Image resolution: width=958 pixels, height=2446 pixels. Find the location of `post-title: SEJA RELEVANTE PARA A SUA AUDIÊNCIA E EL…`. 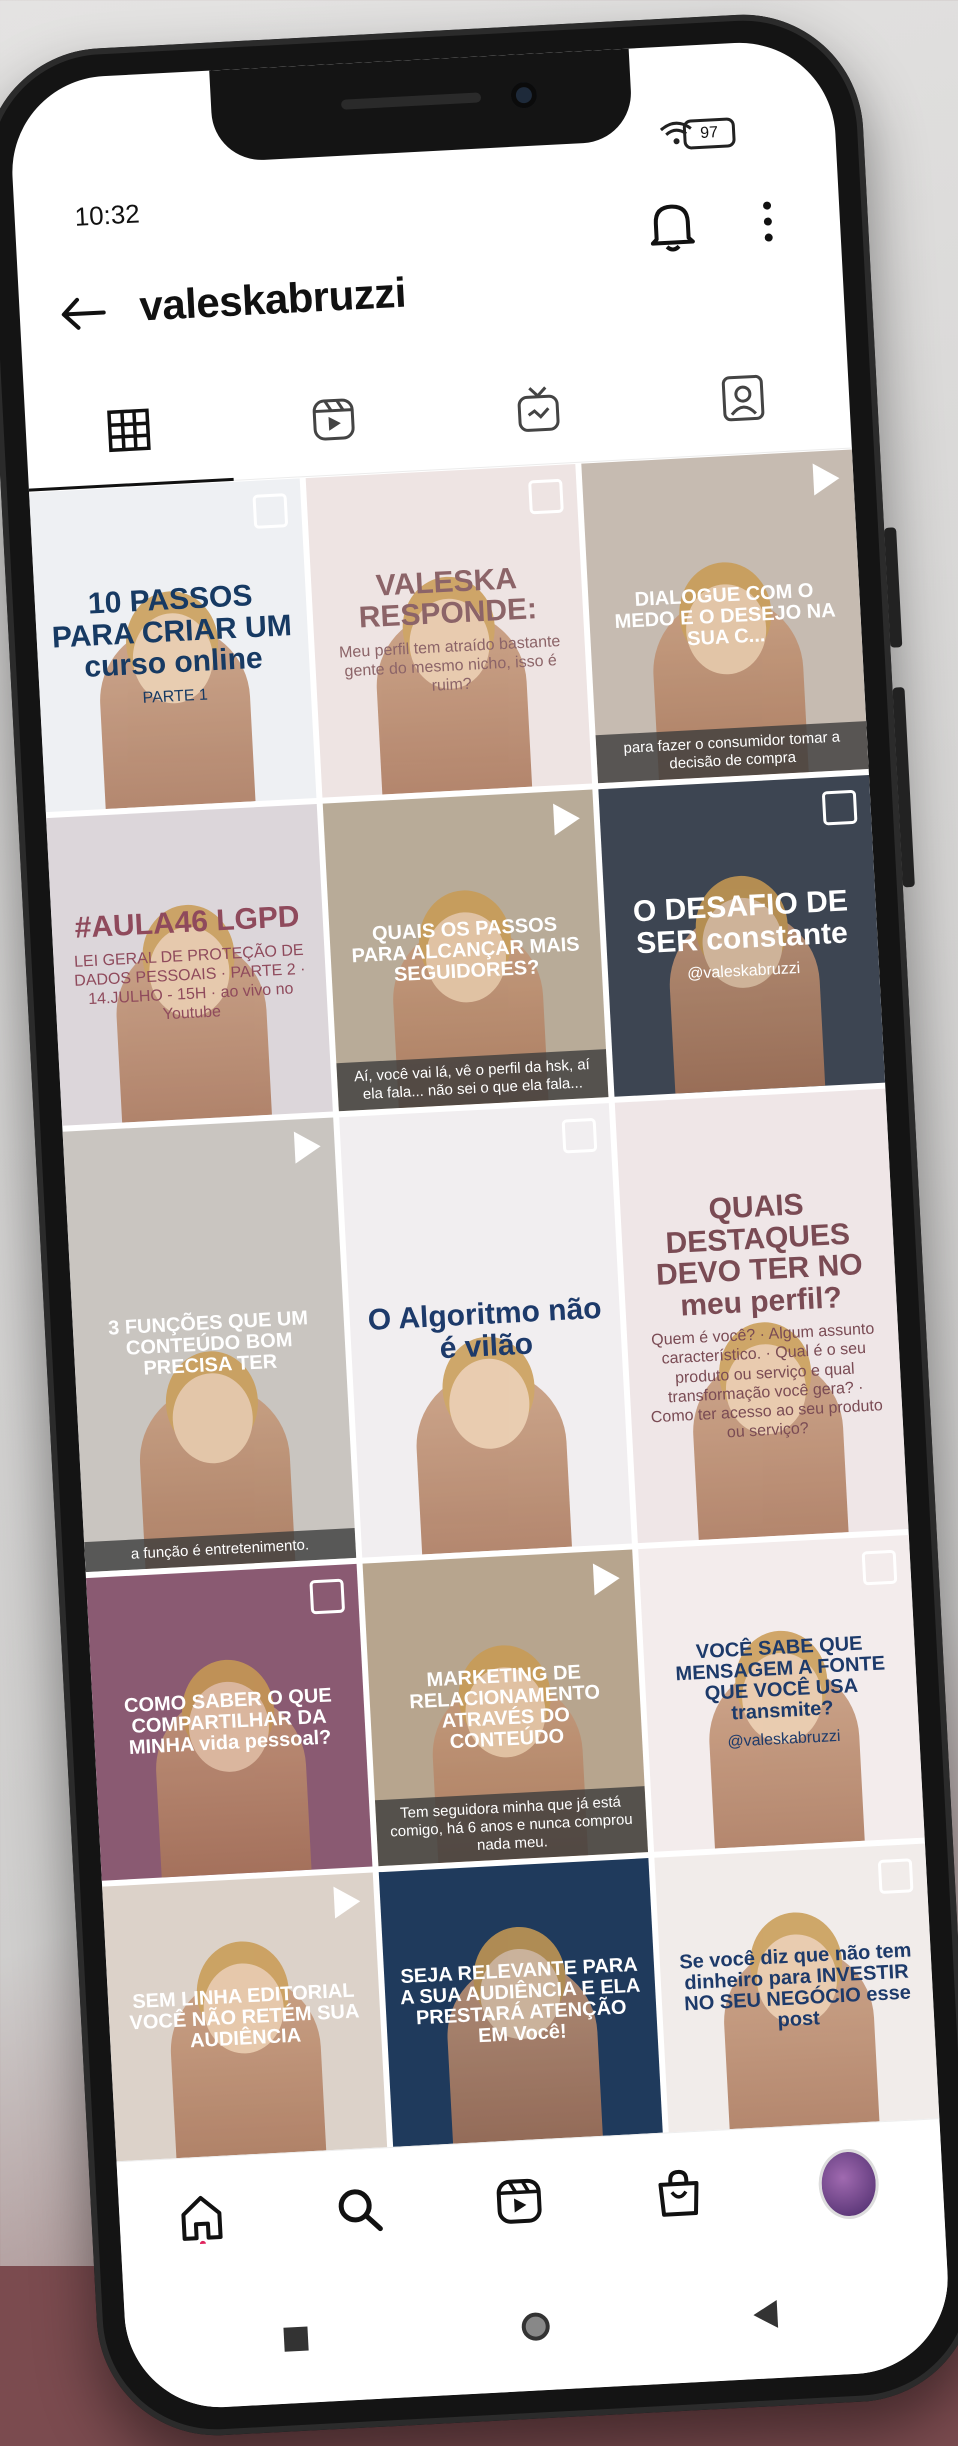

post-title: SEJA RELEVANTE PARA A SUA AUDIÊNCIA E EL… is located at coordinates (520, 2000).